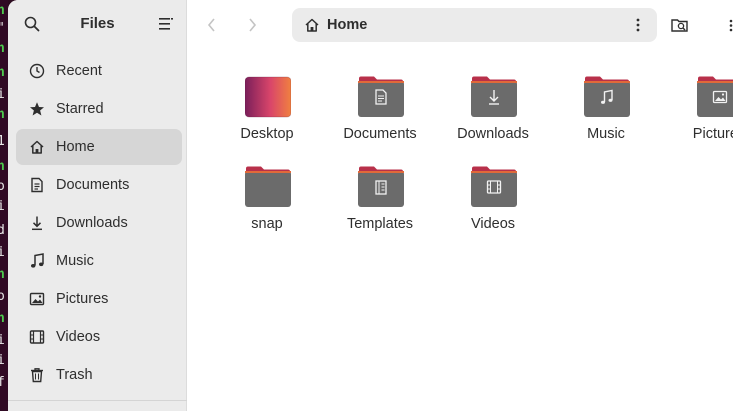  I want to click on sidebar-item-label: Pictures, so click(82, 299).